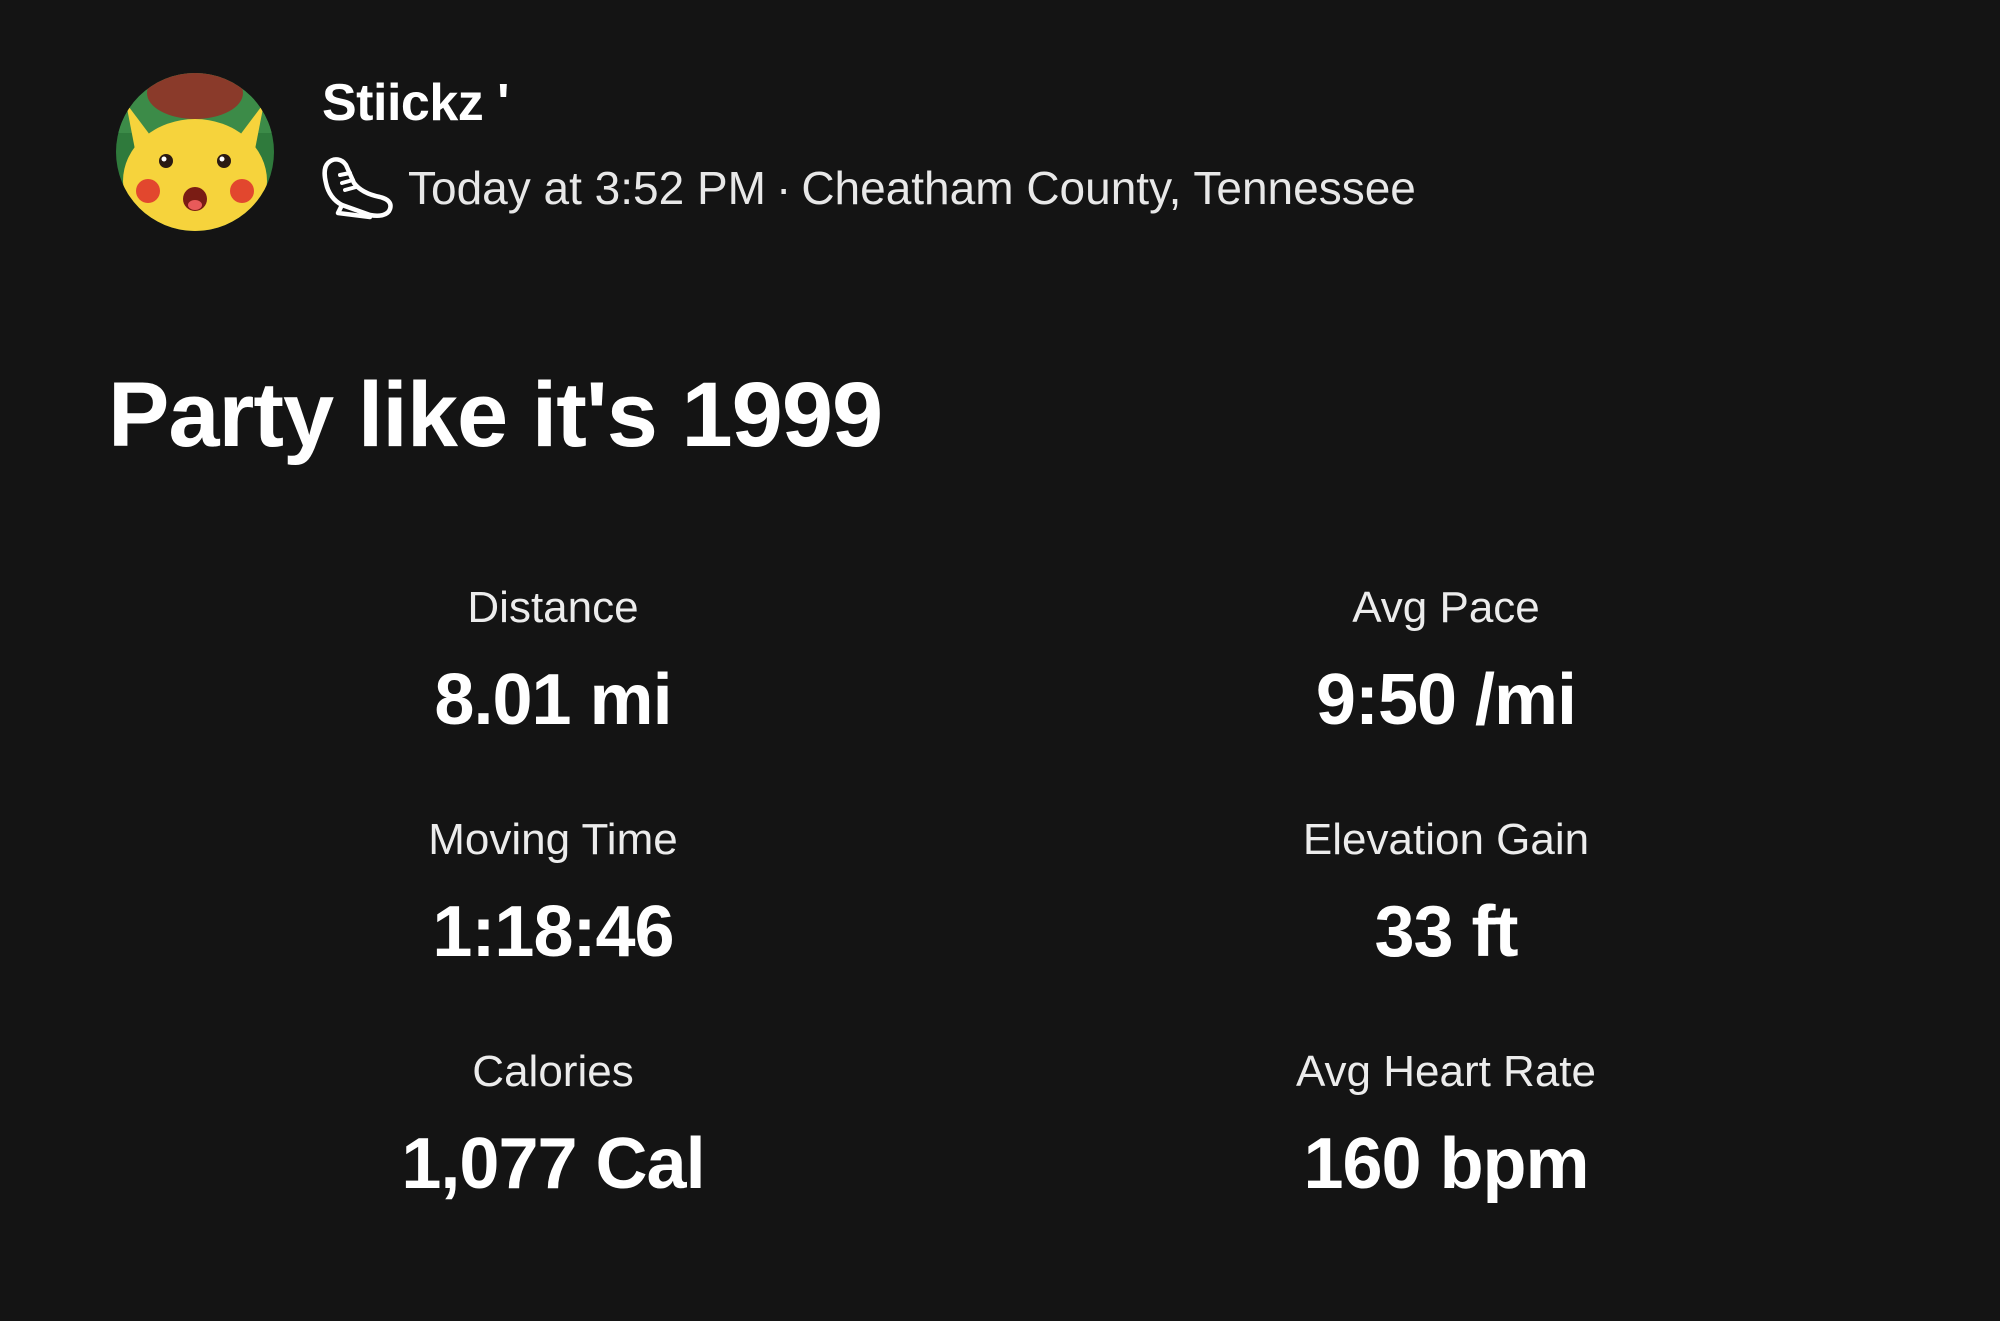 This screenshot has width=2000, height=1321. Describe the element at coordinates (1446, 607) in the screenshot. I see `stat-label: Avg Pace` at that location.